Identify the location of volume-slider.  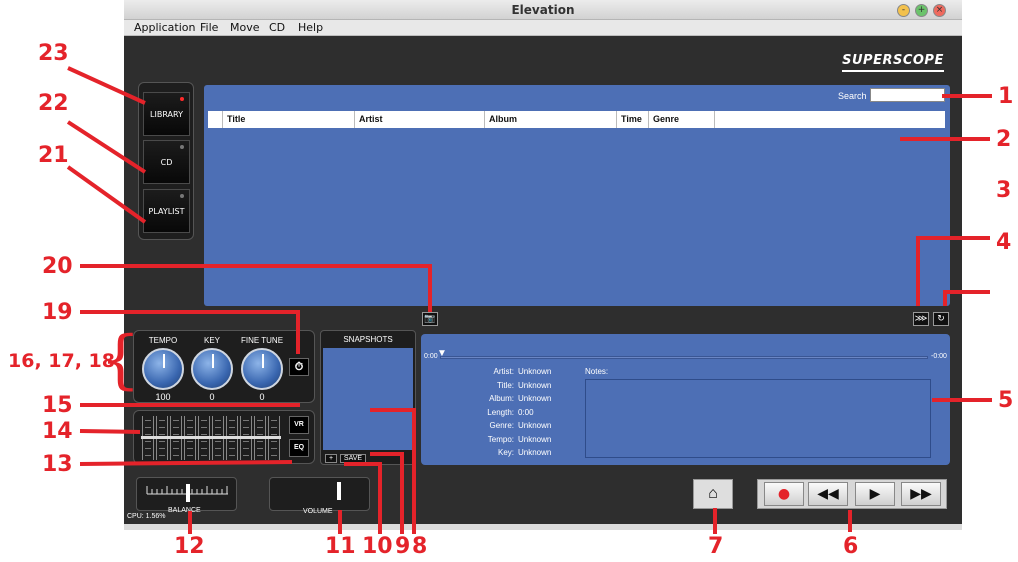
(338, 491).